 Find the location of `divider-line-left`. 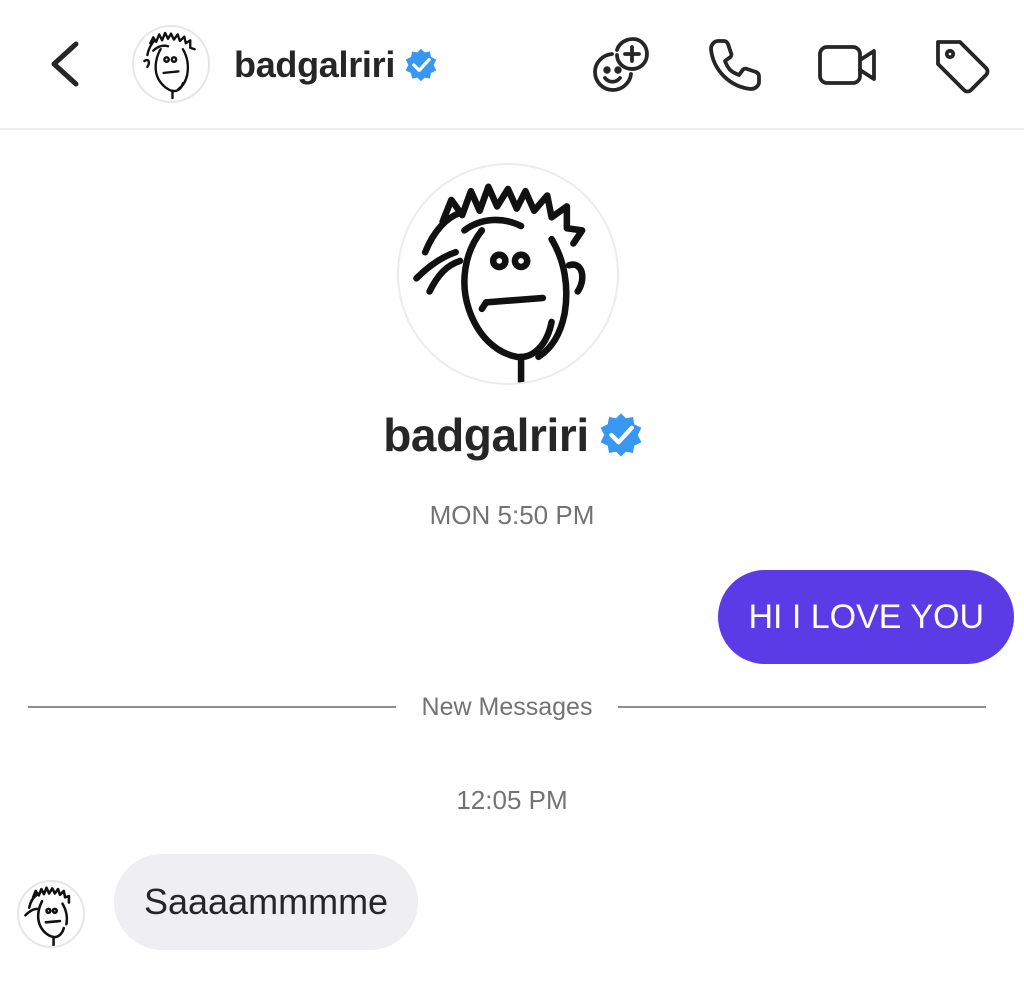

divider-line-left is located at coordinates (212, 707).